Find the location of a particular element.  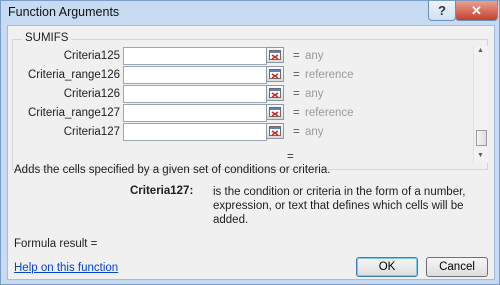

close-button: ✕ is located at coordinates (476, 11).